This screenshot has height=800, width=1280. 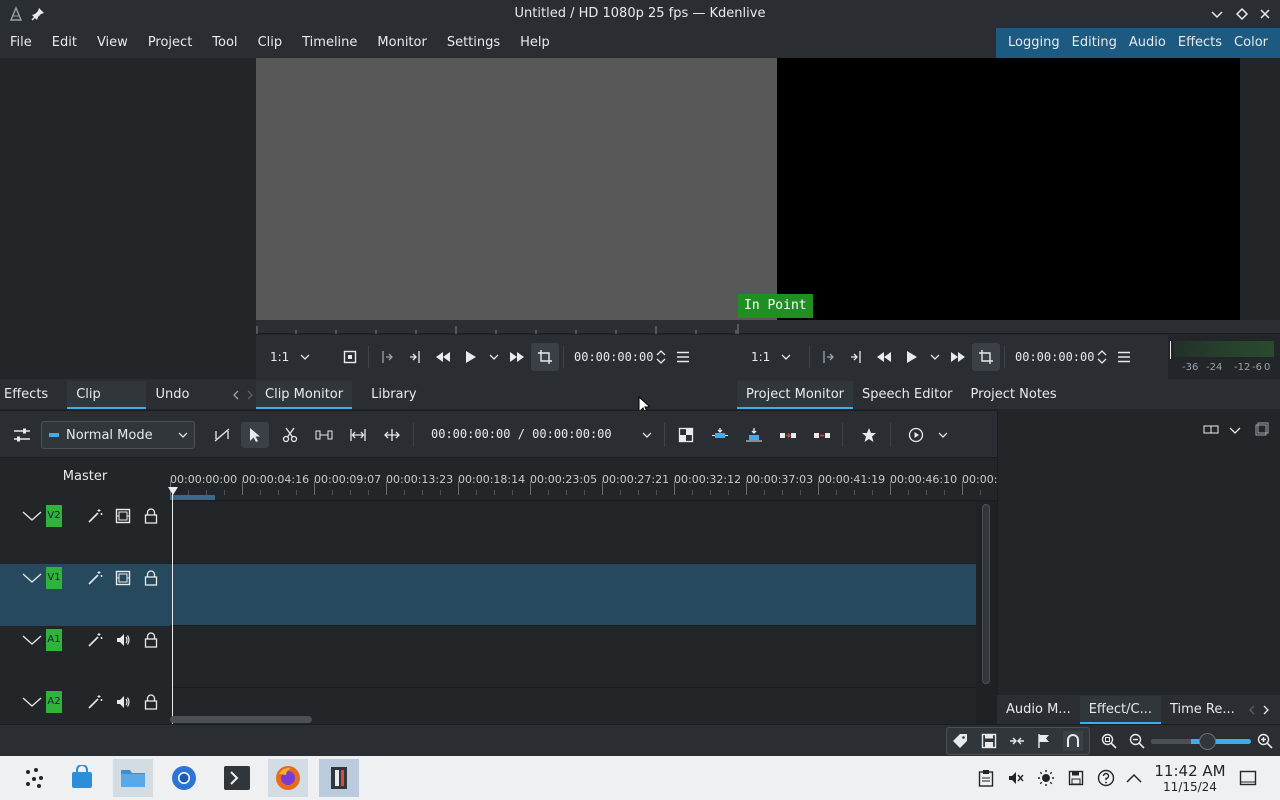 I want to click on magnet-icon, so click(x=1073, y=741).